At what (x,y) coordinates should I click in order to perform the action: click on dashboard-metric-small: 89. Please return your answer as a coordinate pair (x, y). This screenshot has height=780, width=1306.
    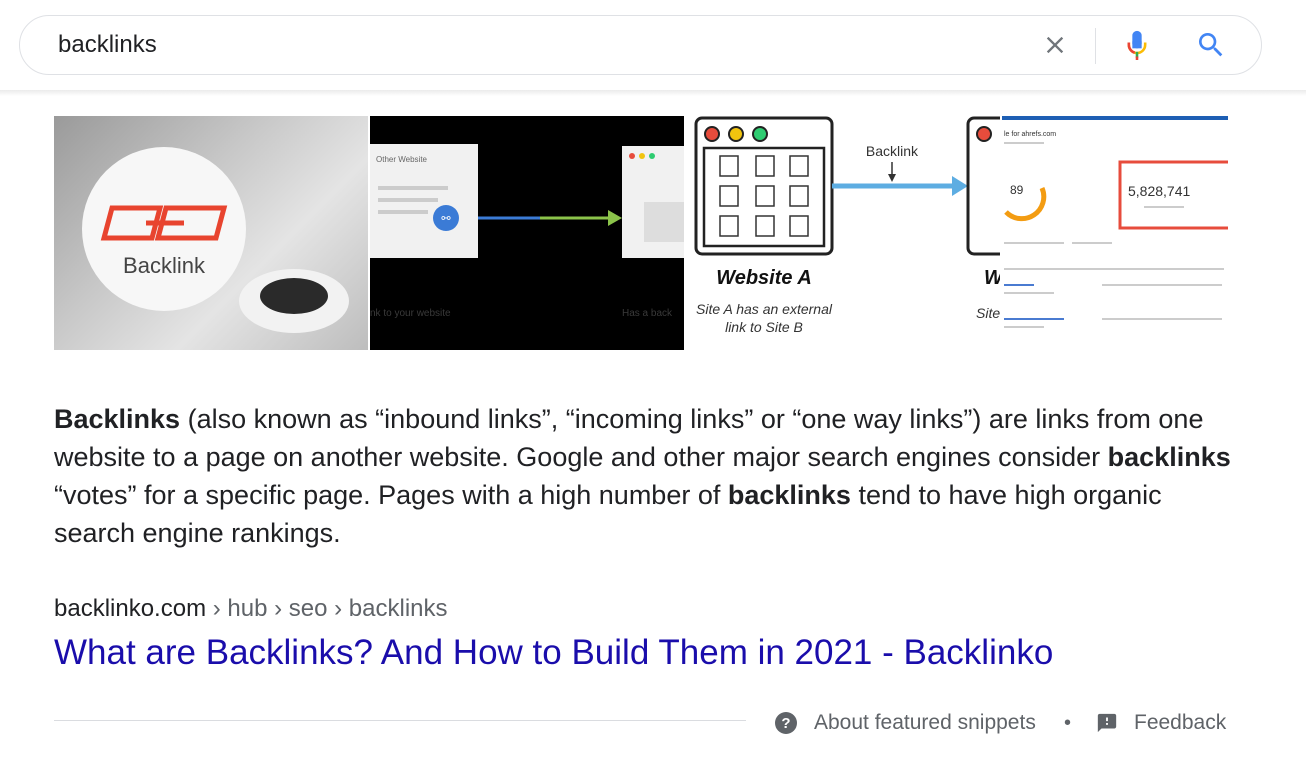
    Looking at the image, I should click on (1017, 190).